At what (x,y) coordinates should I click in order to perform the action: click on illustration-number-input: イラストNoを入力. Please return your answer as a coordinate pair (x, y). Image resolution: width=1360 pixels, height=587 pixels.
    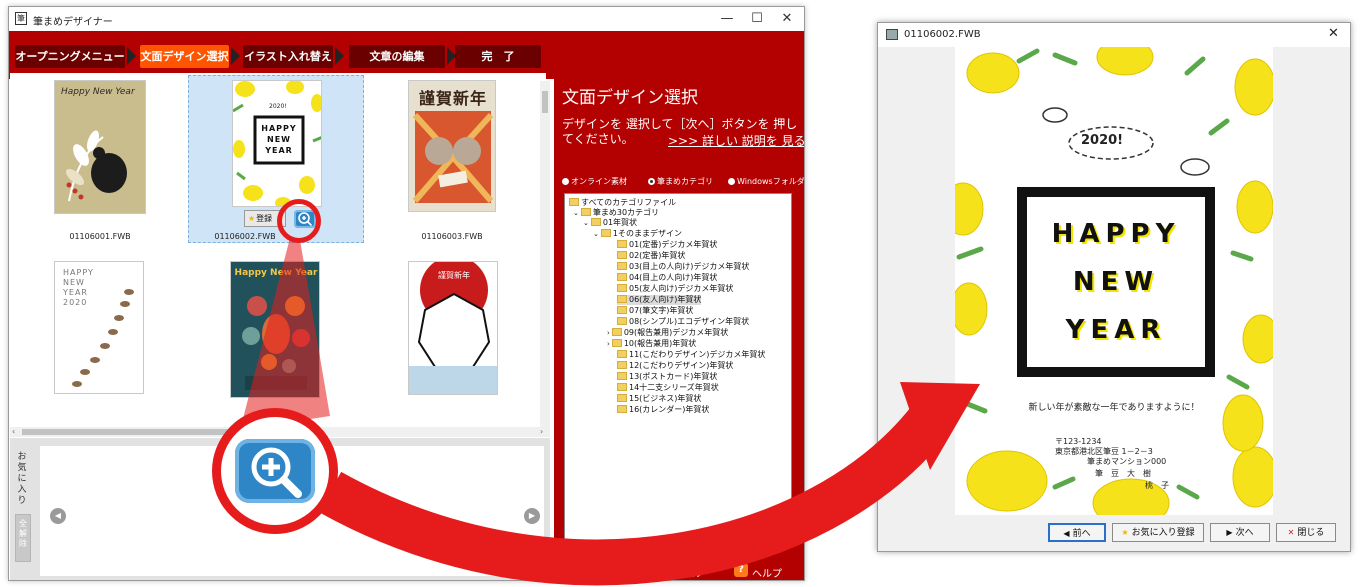
    Looking at the image, I should click on (612, 557).